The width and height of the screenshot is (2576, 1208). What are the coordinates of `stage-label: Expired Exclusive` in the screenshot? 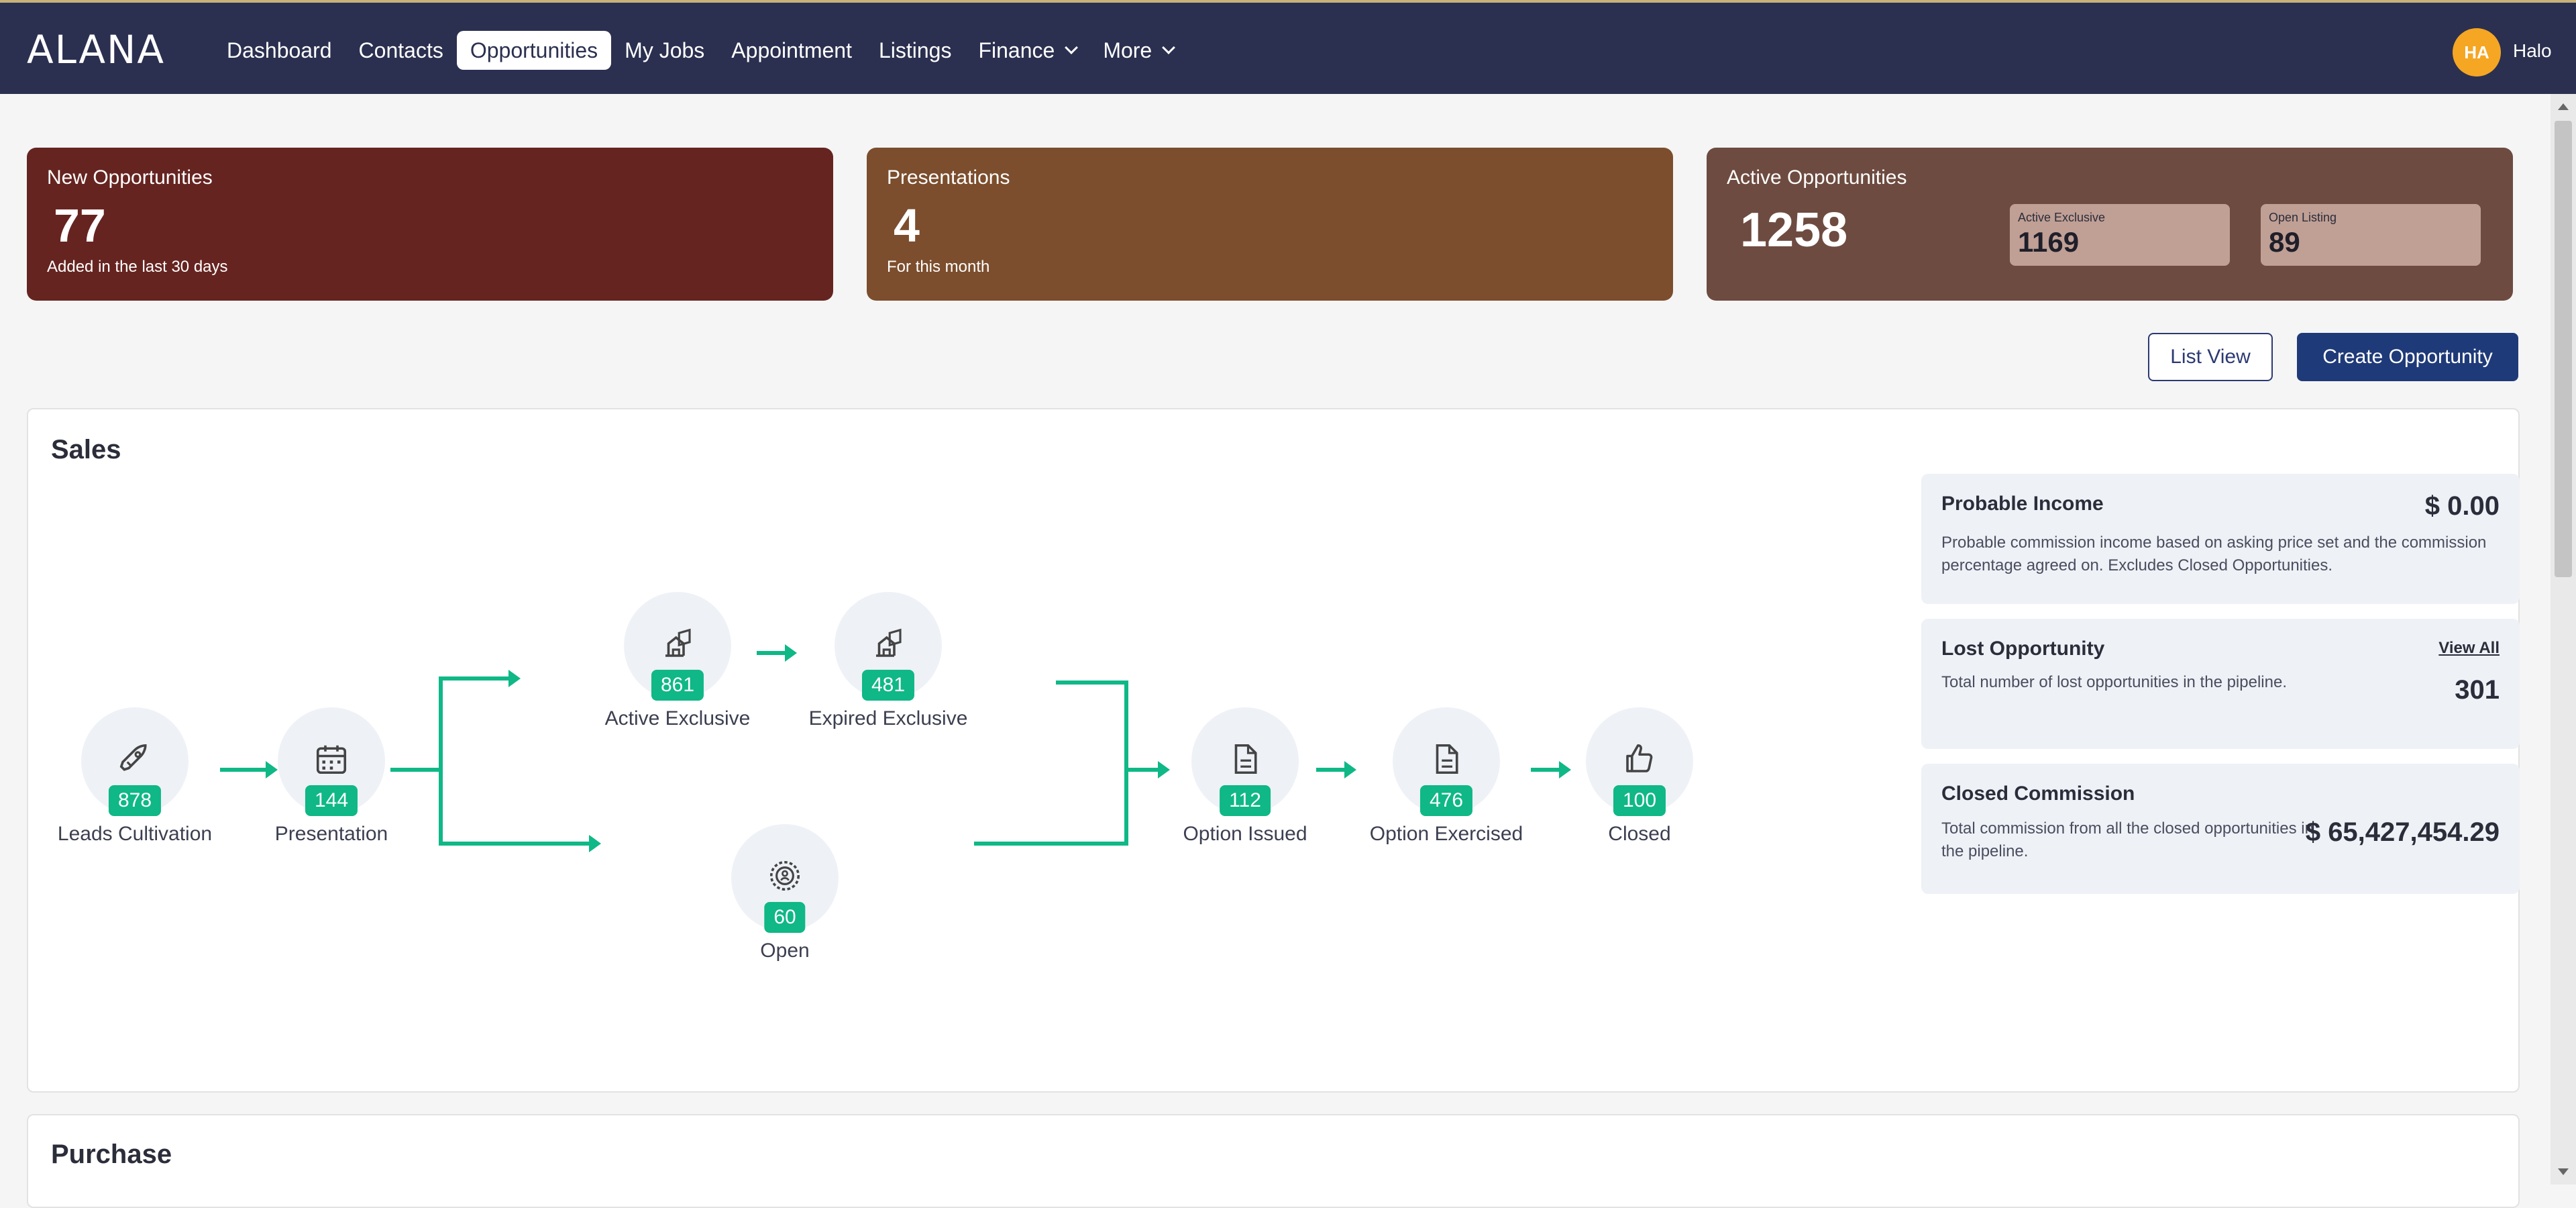 It's located at (888, 718).